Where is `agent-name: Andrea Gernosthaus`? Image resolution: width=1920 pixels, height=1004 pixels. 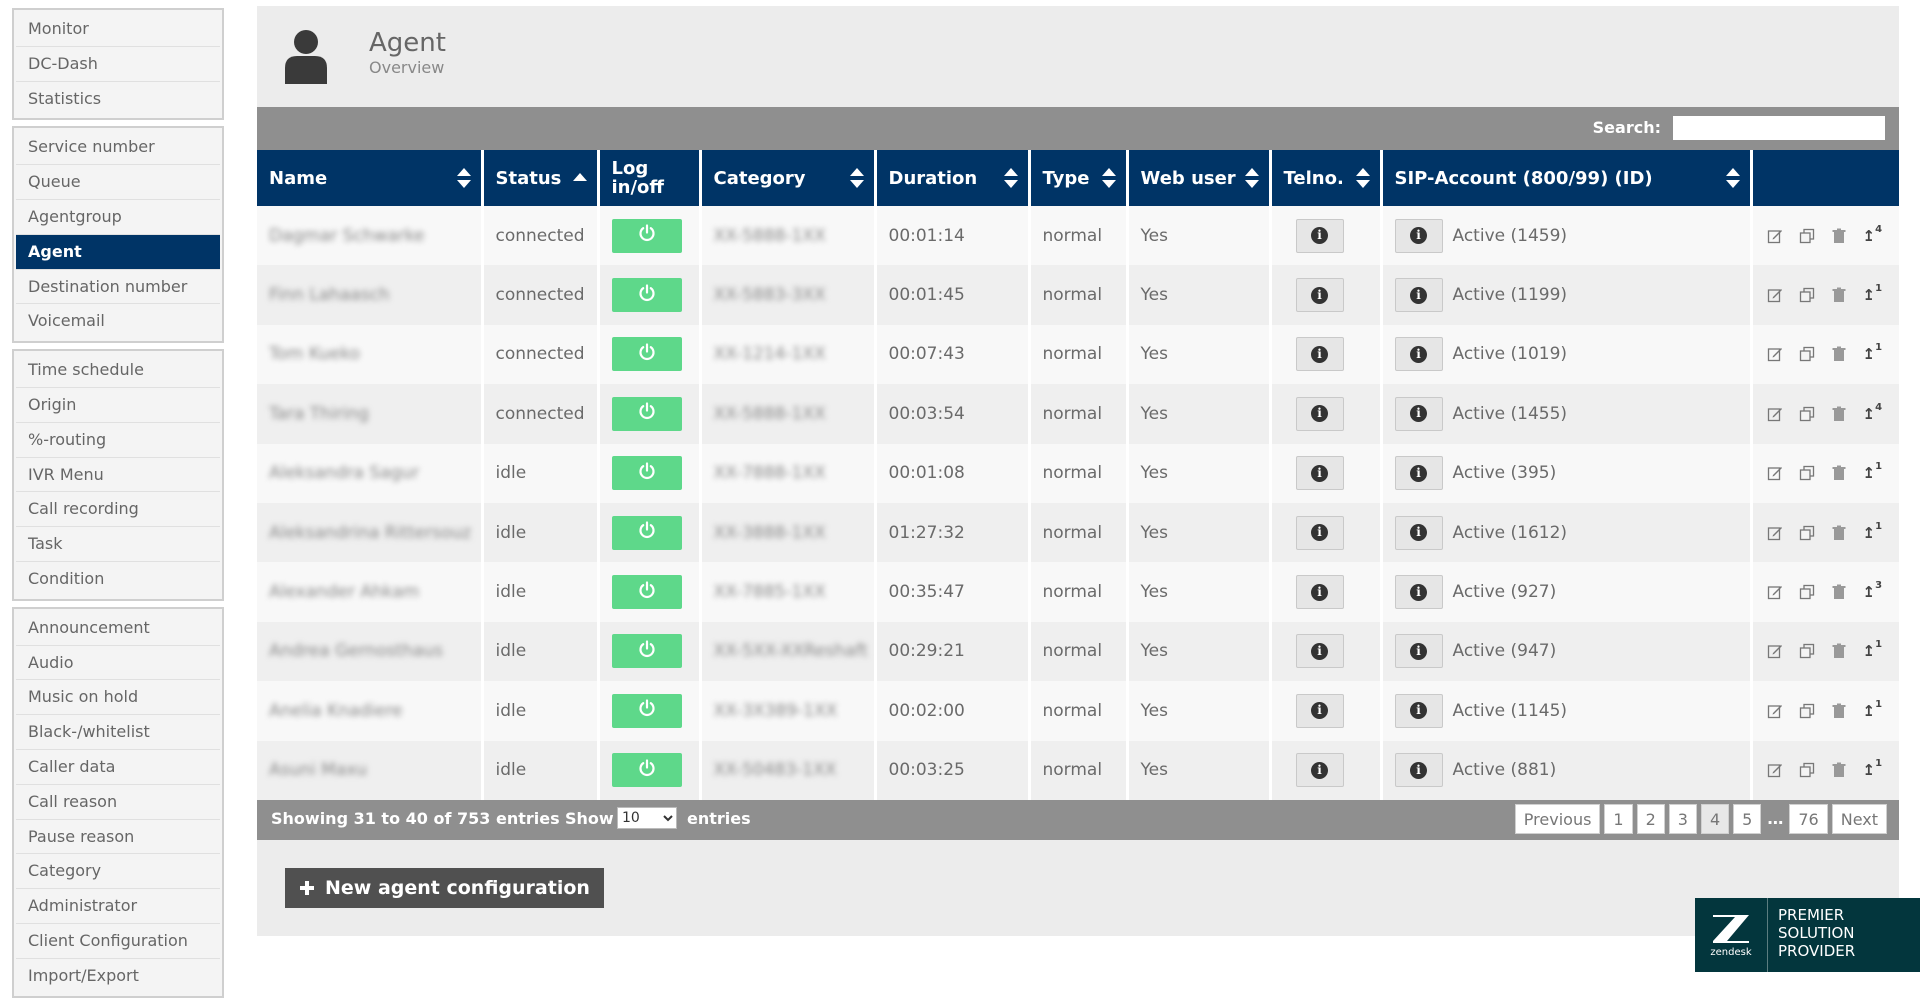 agent-name: Andrea Gernosthaus is located at coordinates (356, 651).